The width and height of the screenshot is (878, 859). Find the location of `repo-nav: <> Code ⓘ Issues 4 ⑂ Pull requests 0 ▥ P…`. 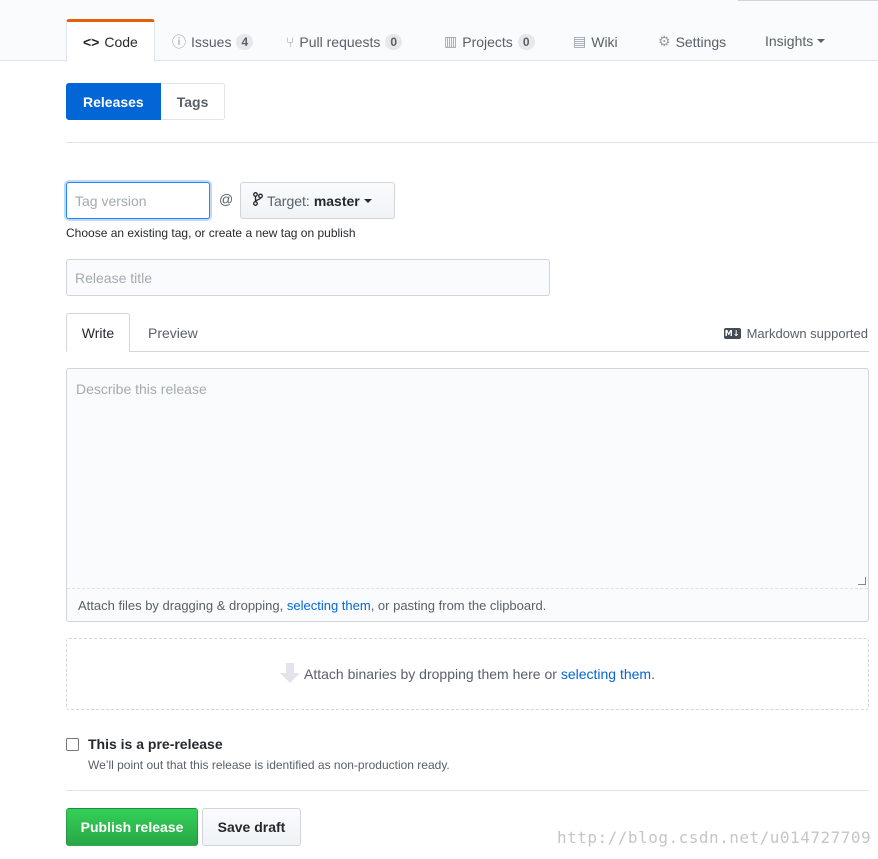

repo-nav: <> Code ⓘ Issues 4 ⑂ Pull requests 0 ▥ P… is located at coordinates (439, 31).